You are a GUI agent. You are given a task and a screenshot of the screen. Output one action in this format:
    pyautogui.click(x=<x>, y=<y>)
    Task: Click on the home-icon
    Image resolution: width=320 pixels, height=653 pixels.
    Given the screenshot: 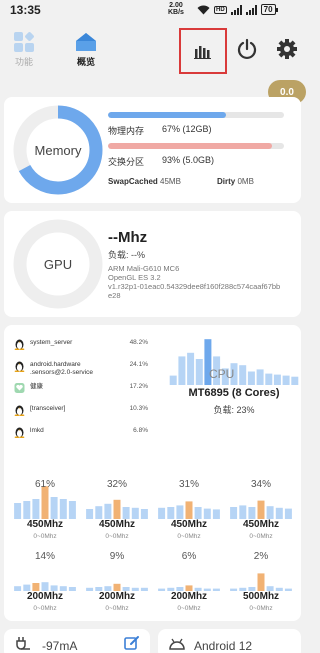 What is the action you would take?
    pyautogui.click(x=86, y=42)
    